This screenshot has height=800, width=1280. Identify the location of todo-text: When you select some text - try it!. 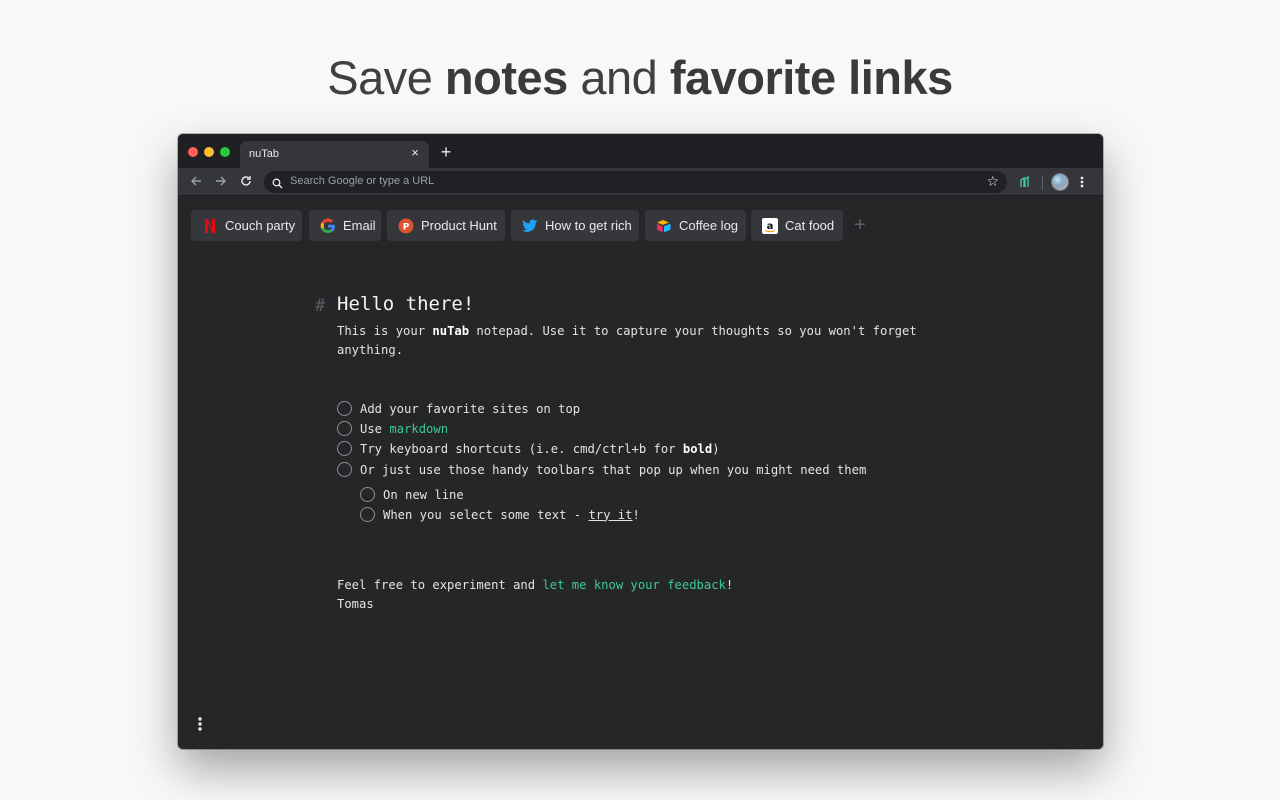
(511, 515).